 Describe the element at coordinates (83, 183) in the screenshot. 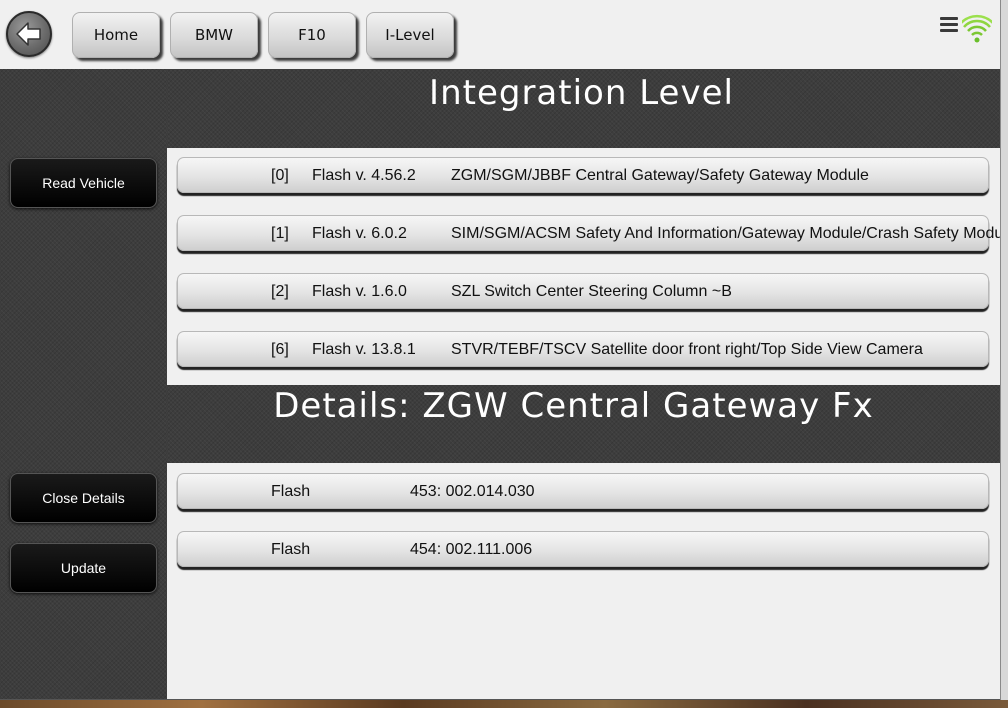

I see `read-vehicle-button: Read Vehicle` at that location.